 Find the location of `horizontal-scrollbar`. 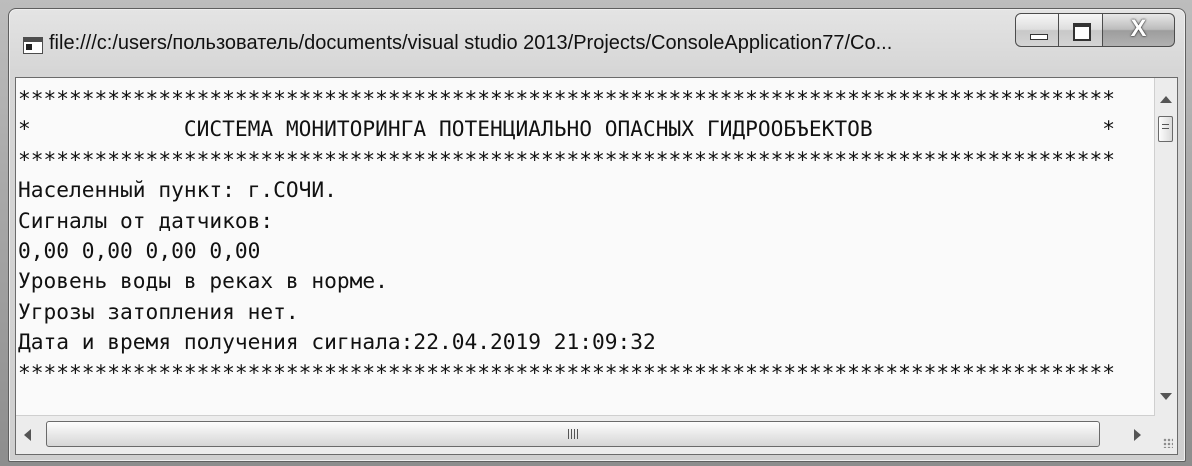

horizontal-scrollbar is located at coordinates (585, 434).